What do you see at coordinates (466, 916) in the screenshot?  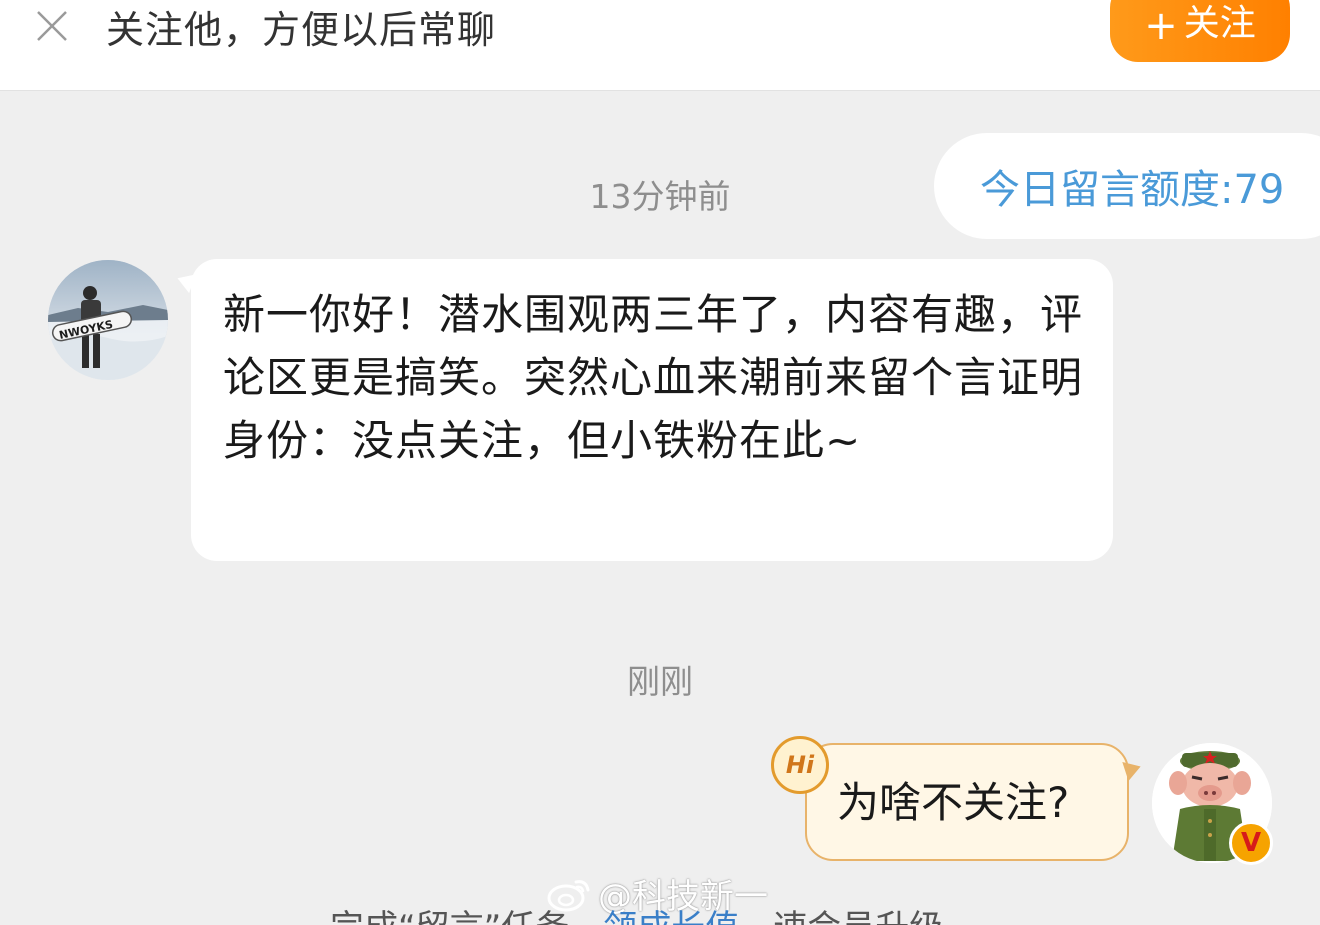 I see `bottom-hint-text: 完成“留言”任务，` at bounding box center [466, 916].